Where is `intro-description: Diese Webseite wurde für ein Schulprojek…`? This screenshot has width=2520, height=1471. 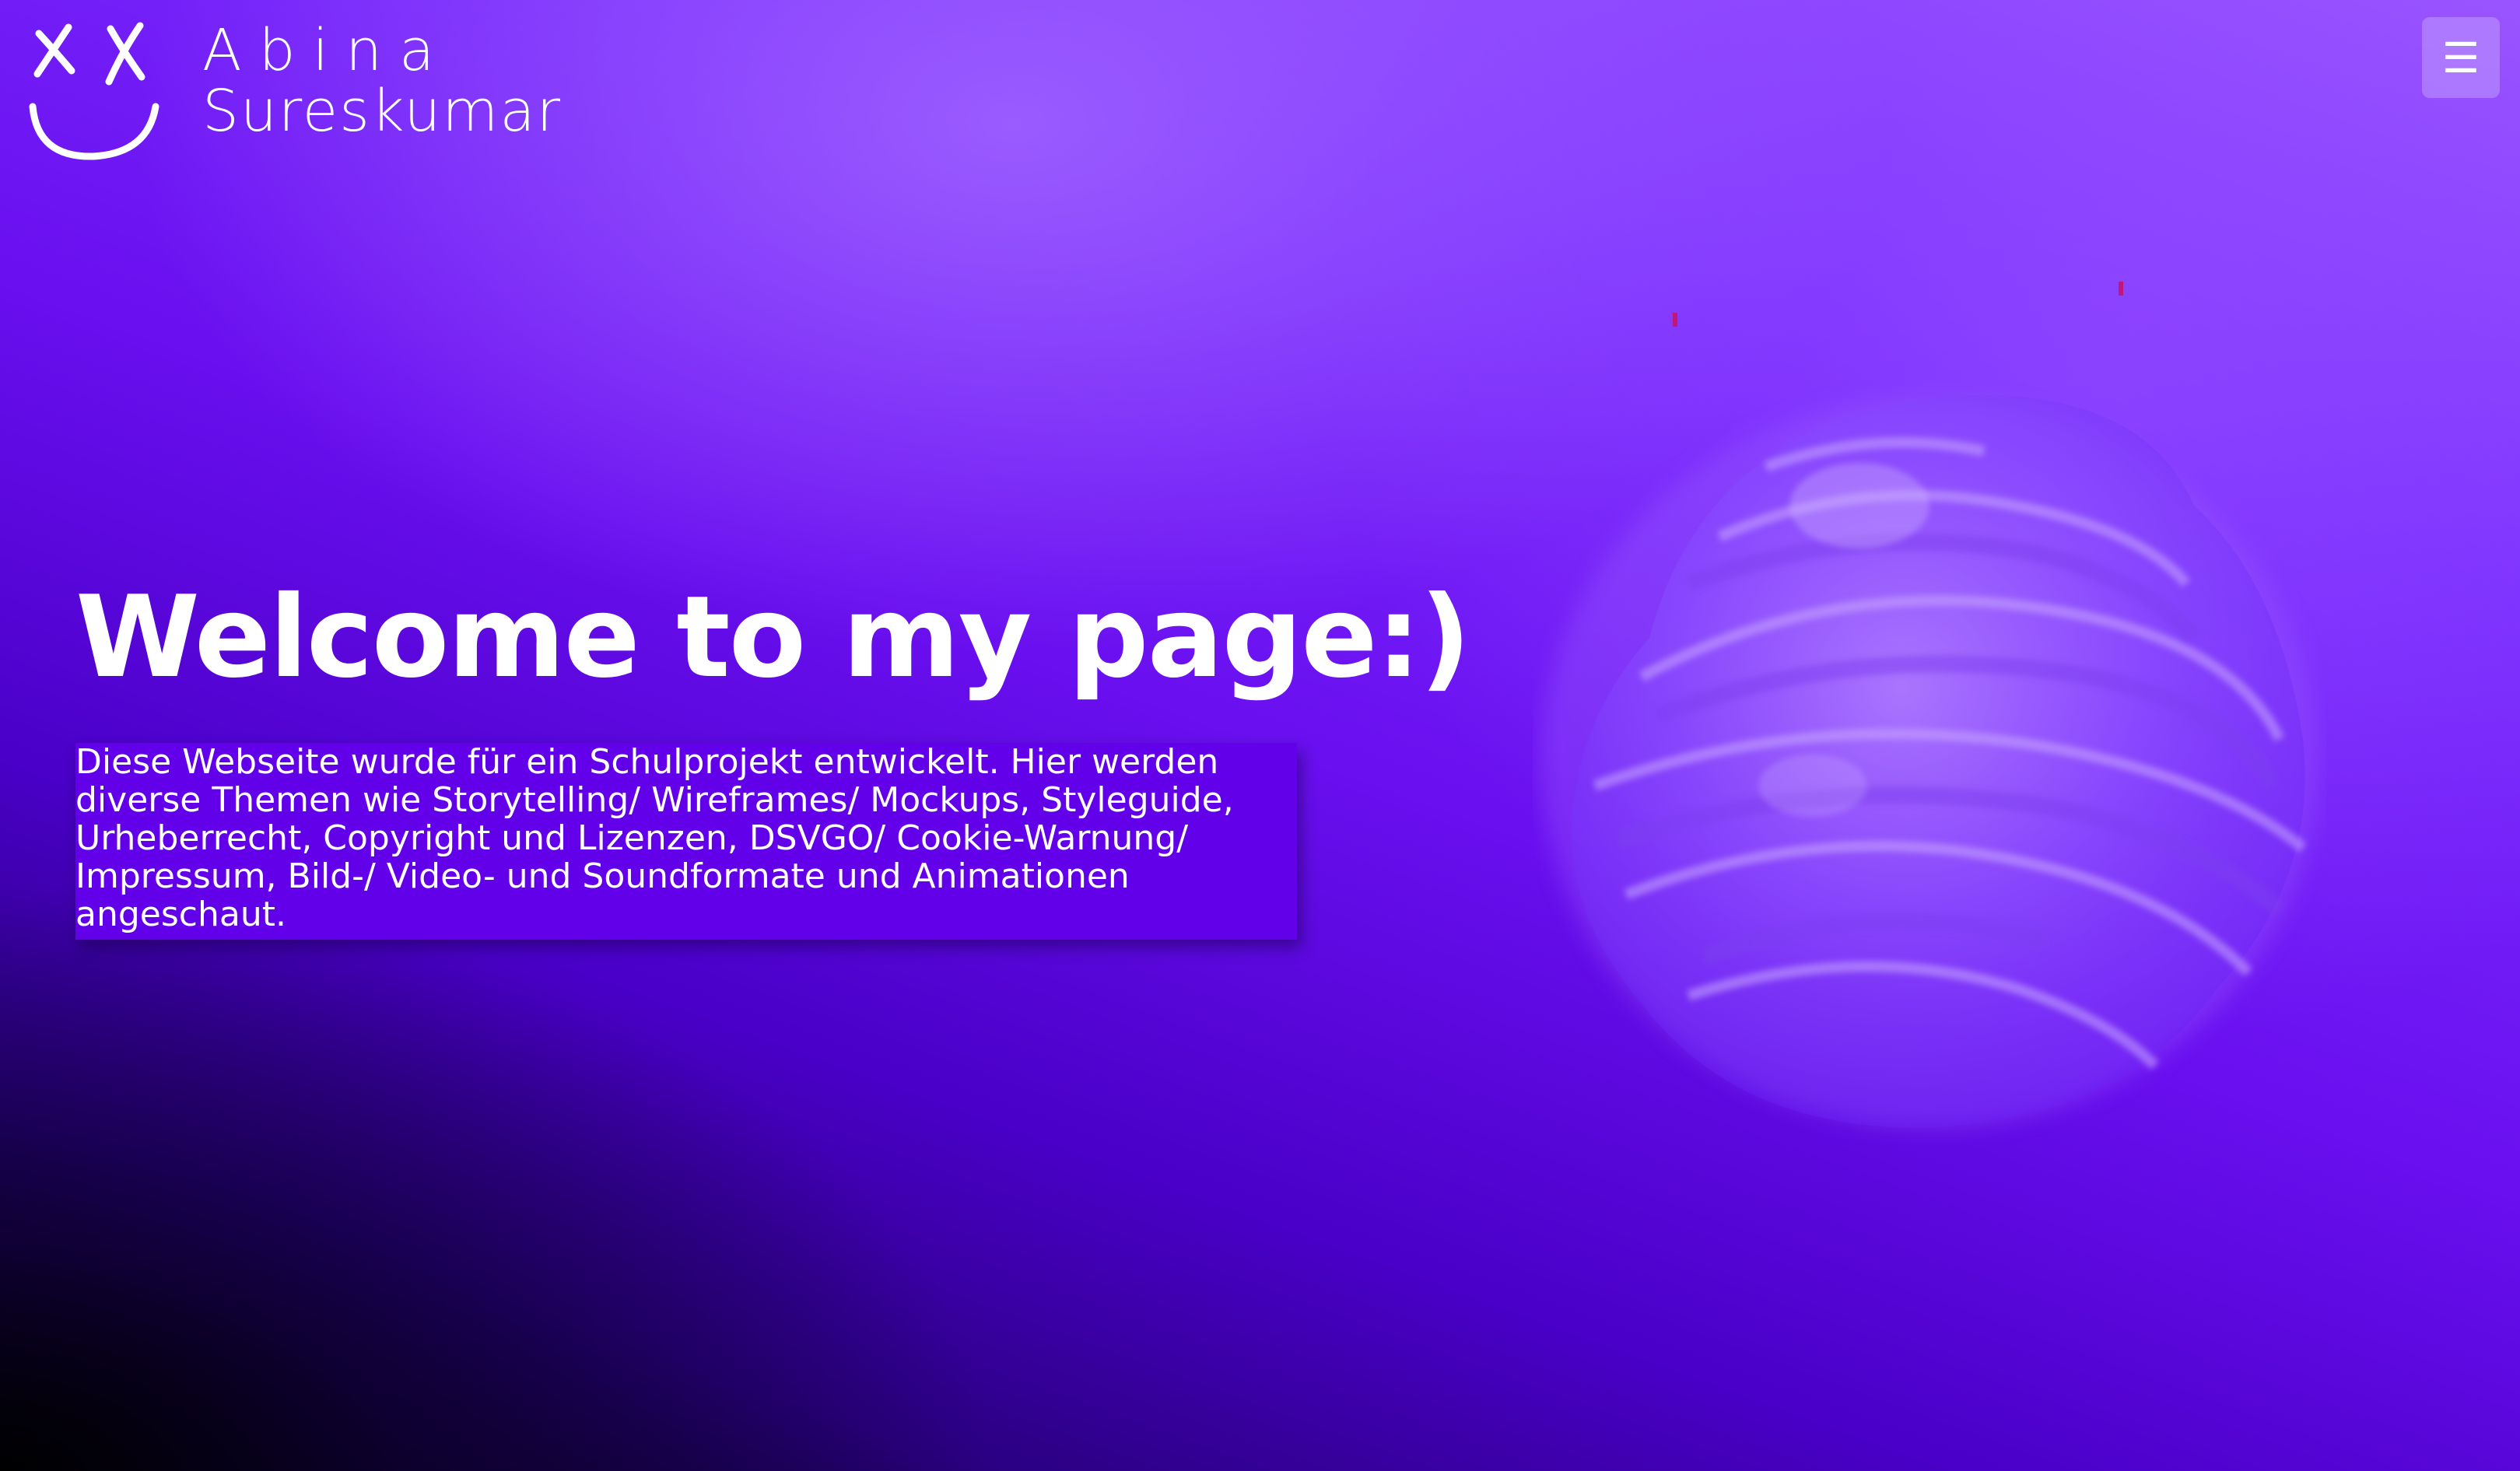 intro-description: Diese Webseite wurde für ein Schulprojek… is located at coordinates (686, 841).